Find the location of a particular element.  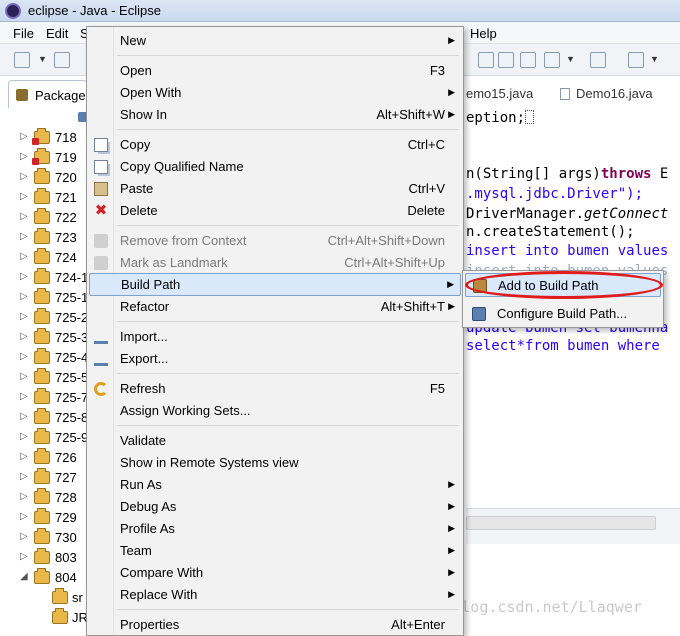

menu-item-replace-with: Replace With ▶ is located at coordinates (275, 595).